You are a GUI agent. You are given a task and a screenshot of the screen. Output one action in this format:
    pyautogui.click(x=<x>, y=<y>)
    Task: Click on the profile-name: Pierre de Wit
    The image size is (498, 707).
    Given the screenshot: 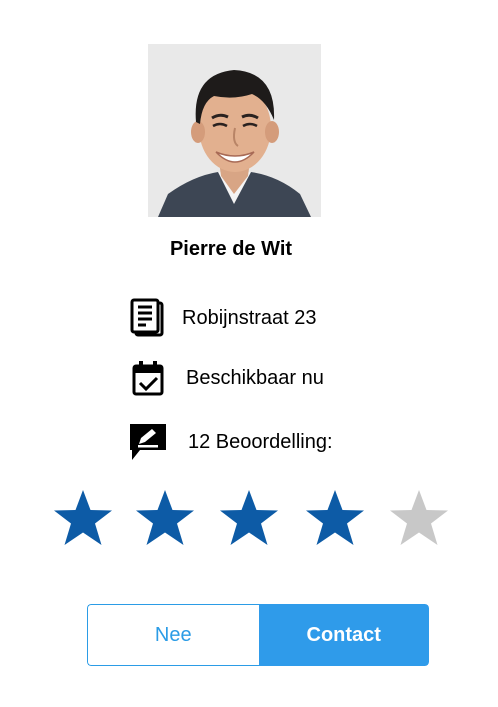 What is the action you would take?
    pyautogui.click(x=231, y=249)
    